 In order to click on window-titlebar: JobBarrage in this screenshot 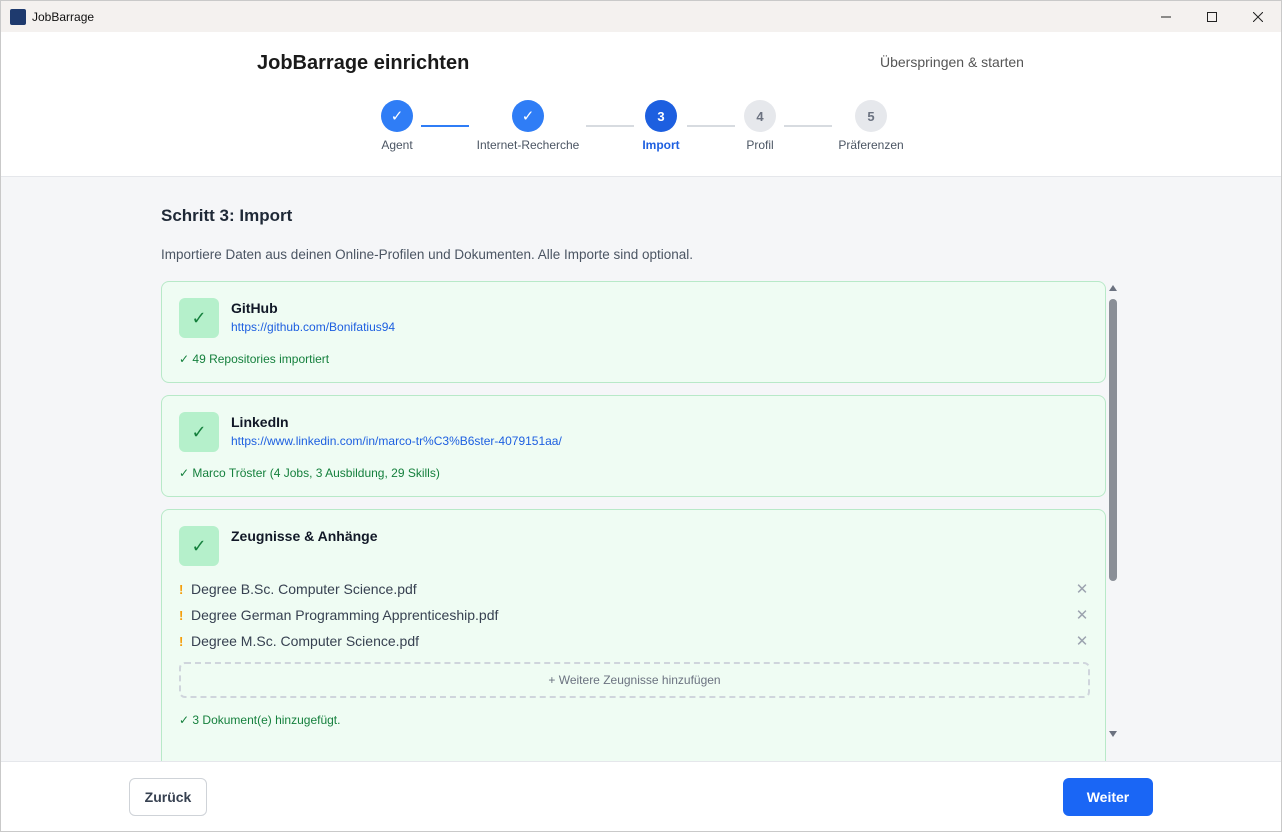, I will do `click(641, 16)`.